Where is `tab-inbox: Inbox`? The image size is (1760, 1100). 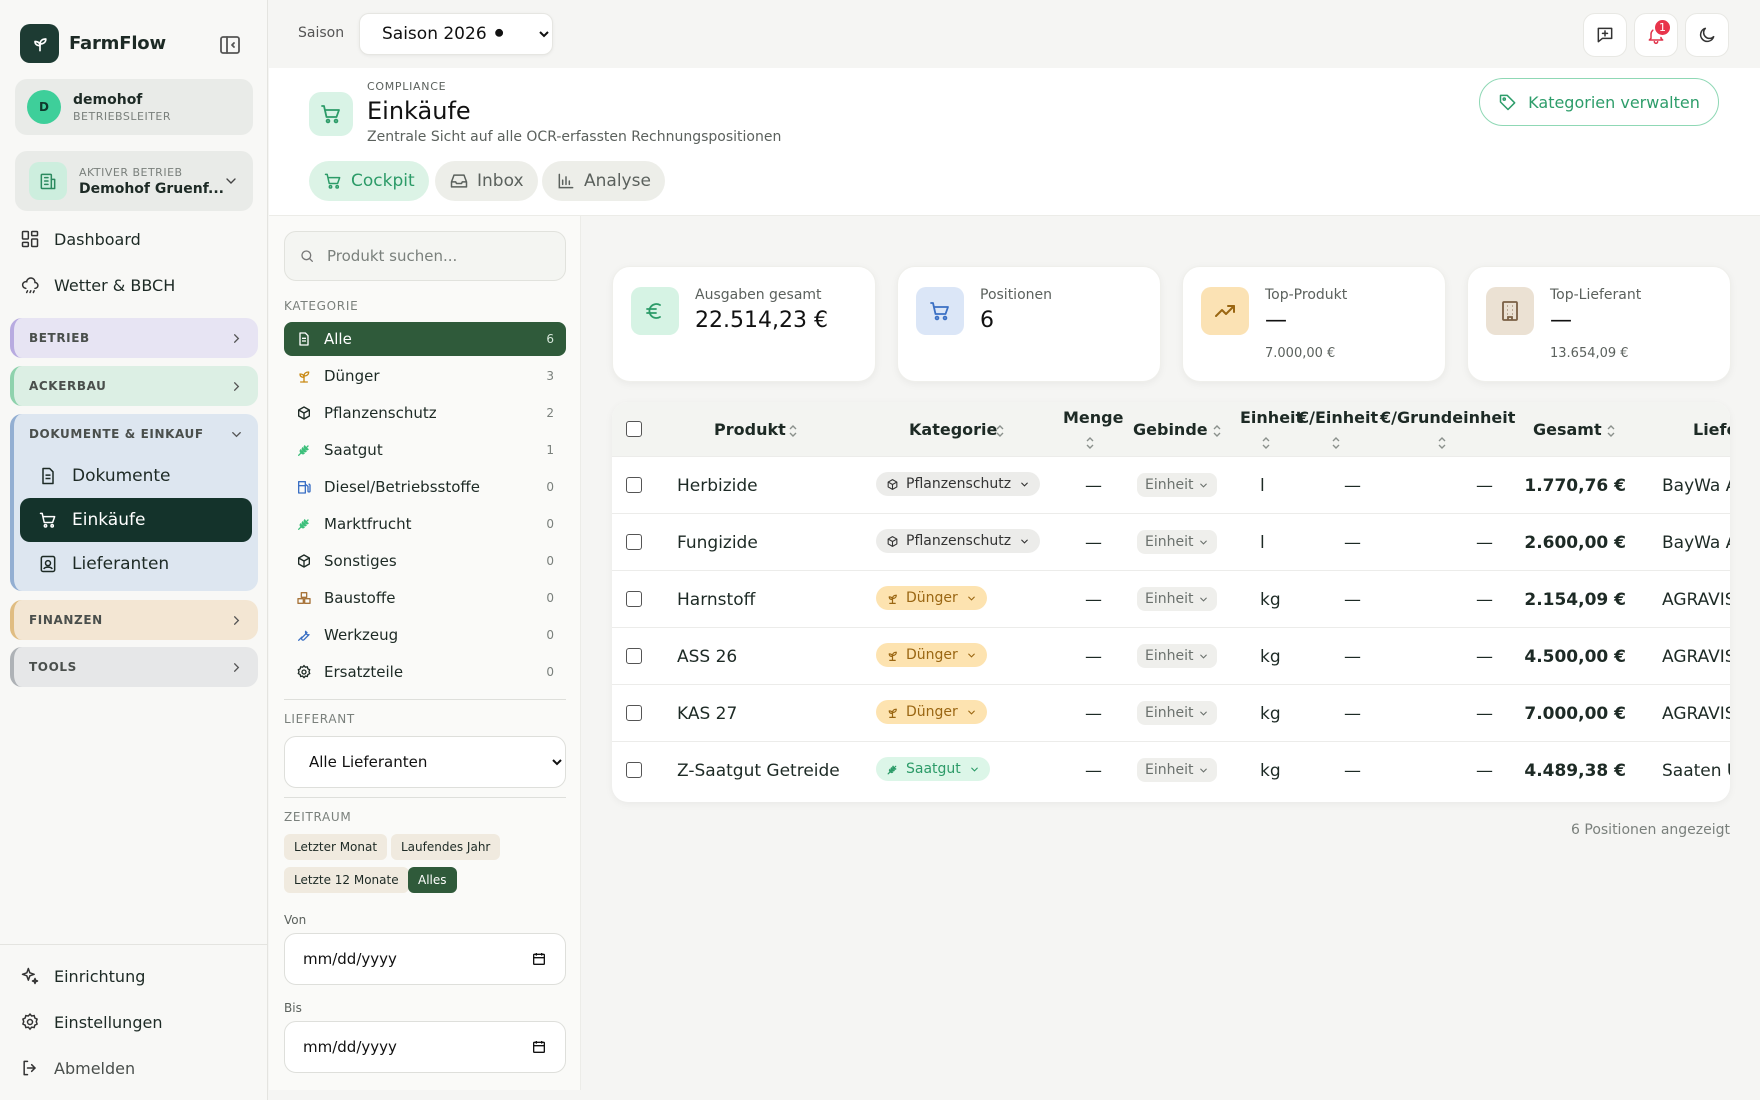
tab-inbox: Inbox is located at coordinates (486, 181).